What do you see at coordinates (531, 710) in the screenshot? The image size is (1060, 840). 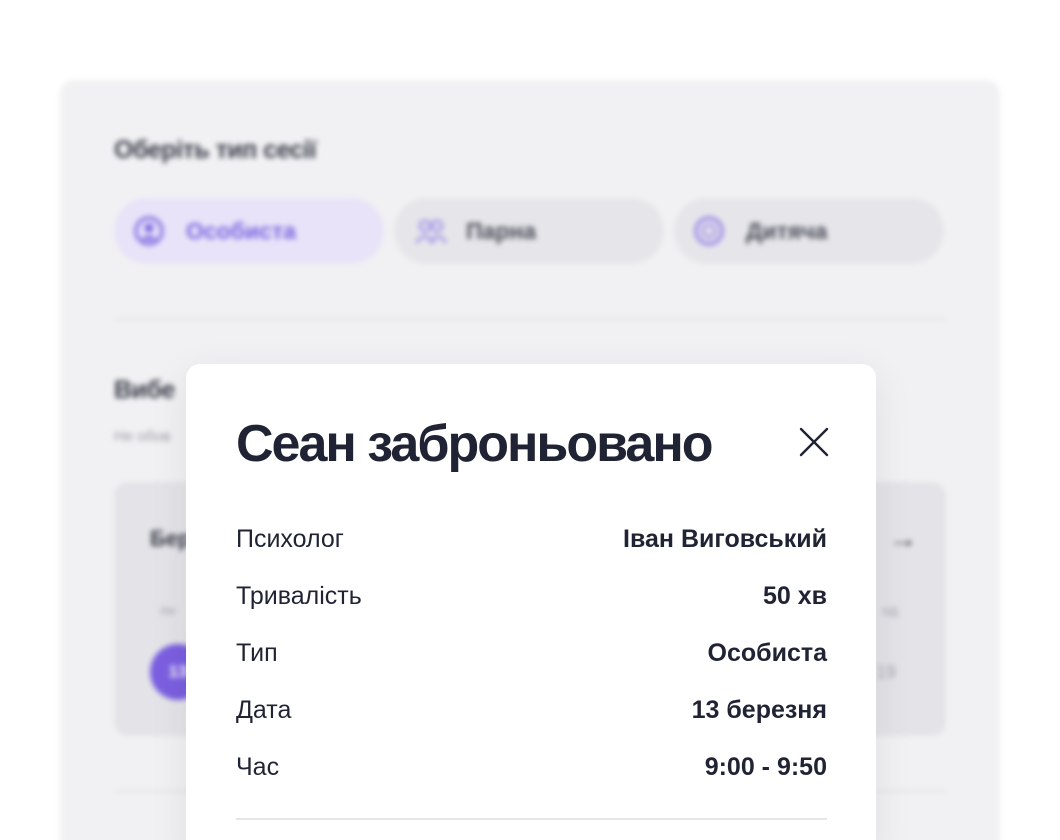 I see `detail-row-date: Дата 13 березня` at bounding box center [531, 710].